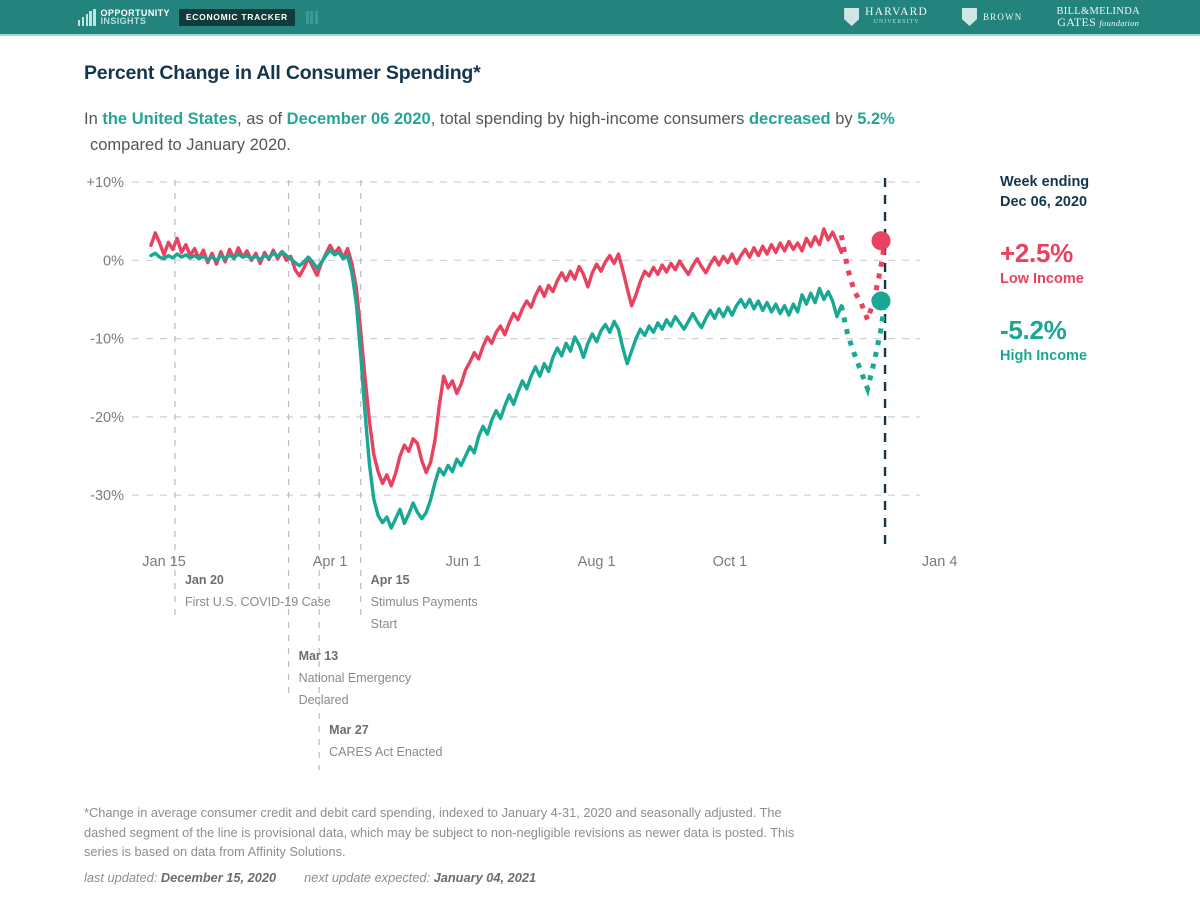 This screenshot has width=1200, height=922. Describe the element at coordinates (789, 119) in the screenshot. I see `subtitle-direction: decreased` at that location.